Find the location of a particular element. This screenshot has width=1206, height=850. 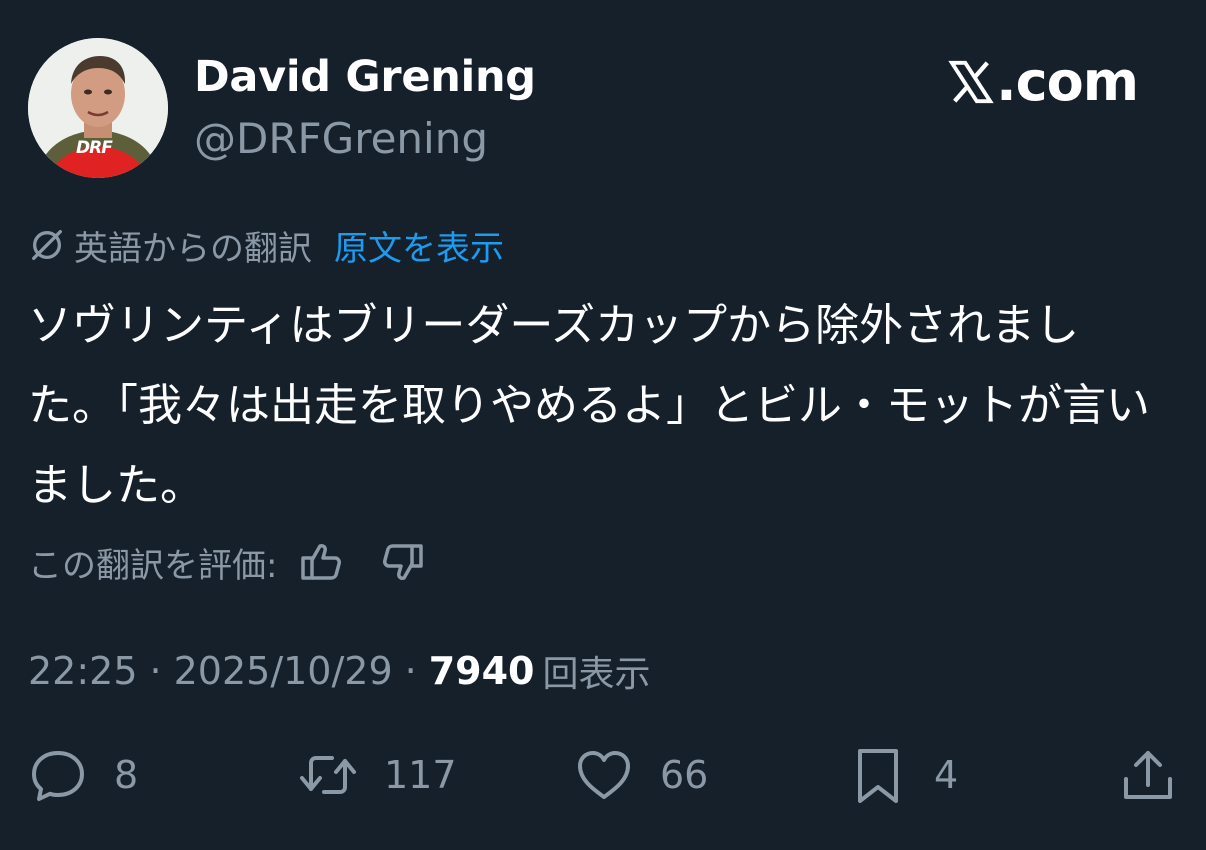

thumbs-down-button is located at coordinates (403, 562).